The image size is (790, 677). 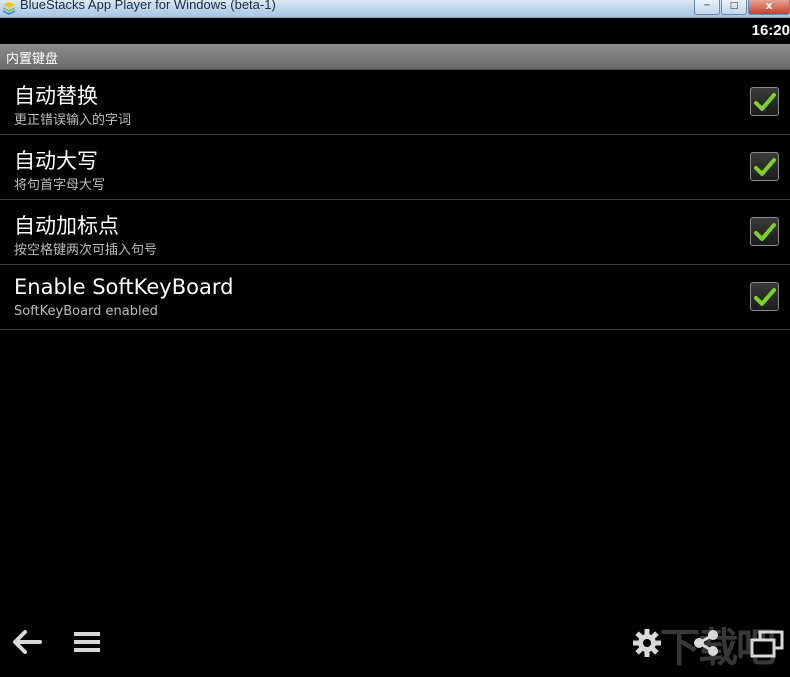 I want to click on bottom-navigation-bar, so click(x=395, y=644).